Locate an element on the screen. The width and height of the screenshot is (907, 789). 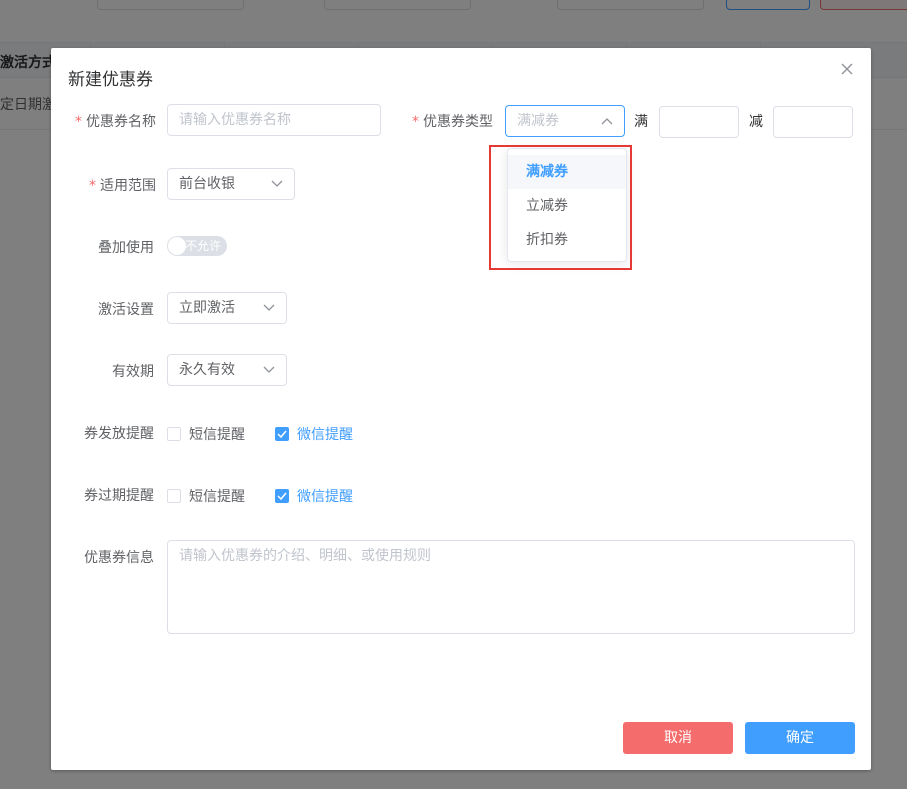
validity-value: 永久有效 is located at coordinates (207, 370).